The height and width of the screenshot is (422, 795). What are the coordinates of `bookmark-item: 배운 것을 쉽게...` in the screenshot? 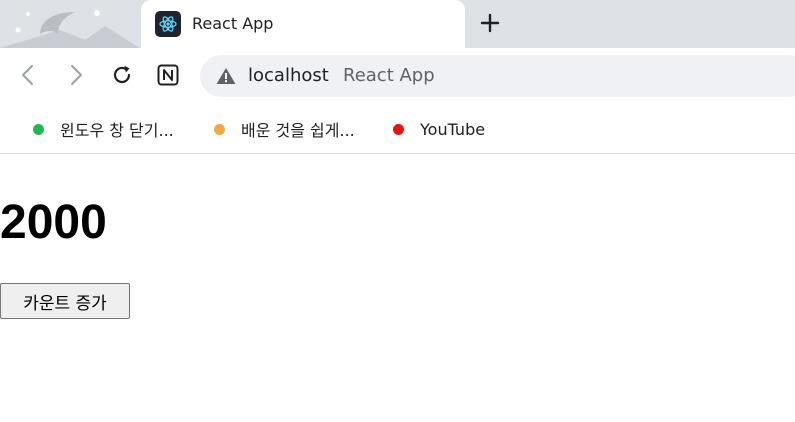 It's located at (284, 129).